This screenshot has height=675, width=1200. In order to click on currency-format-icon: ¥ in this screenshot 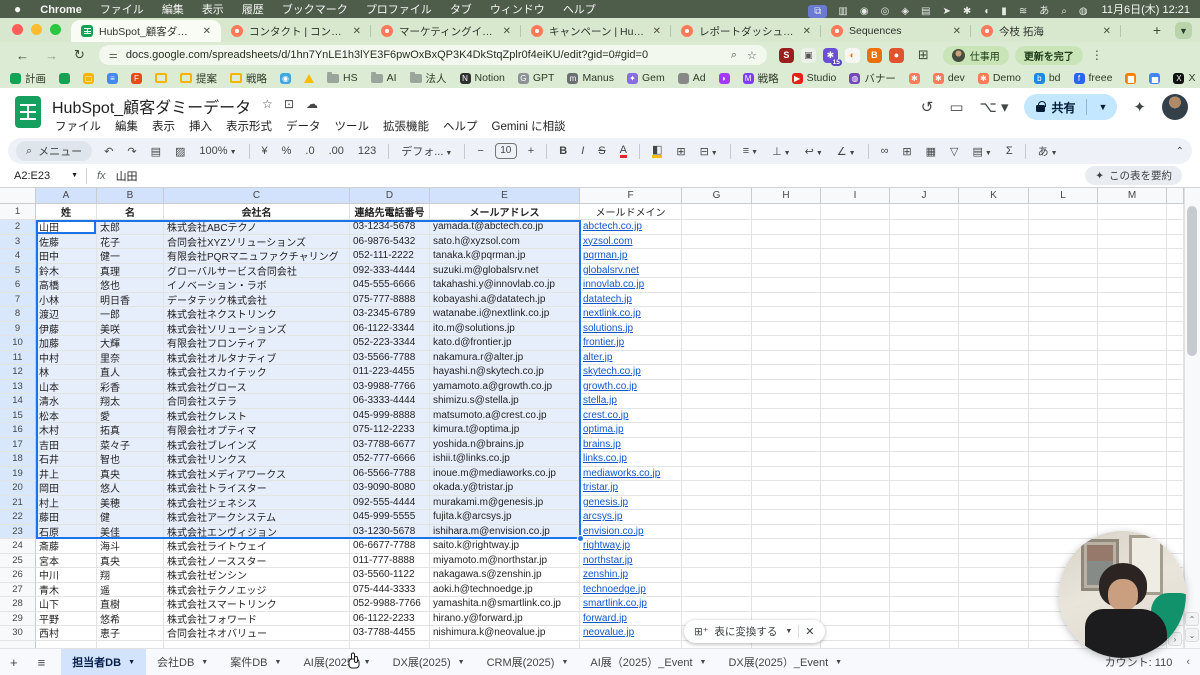, I will do `click(265, 151)`.